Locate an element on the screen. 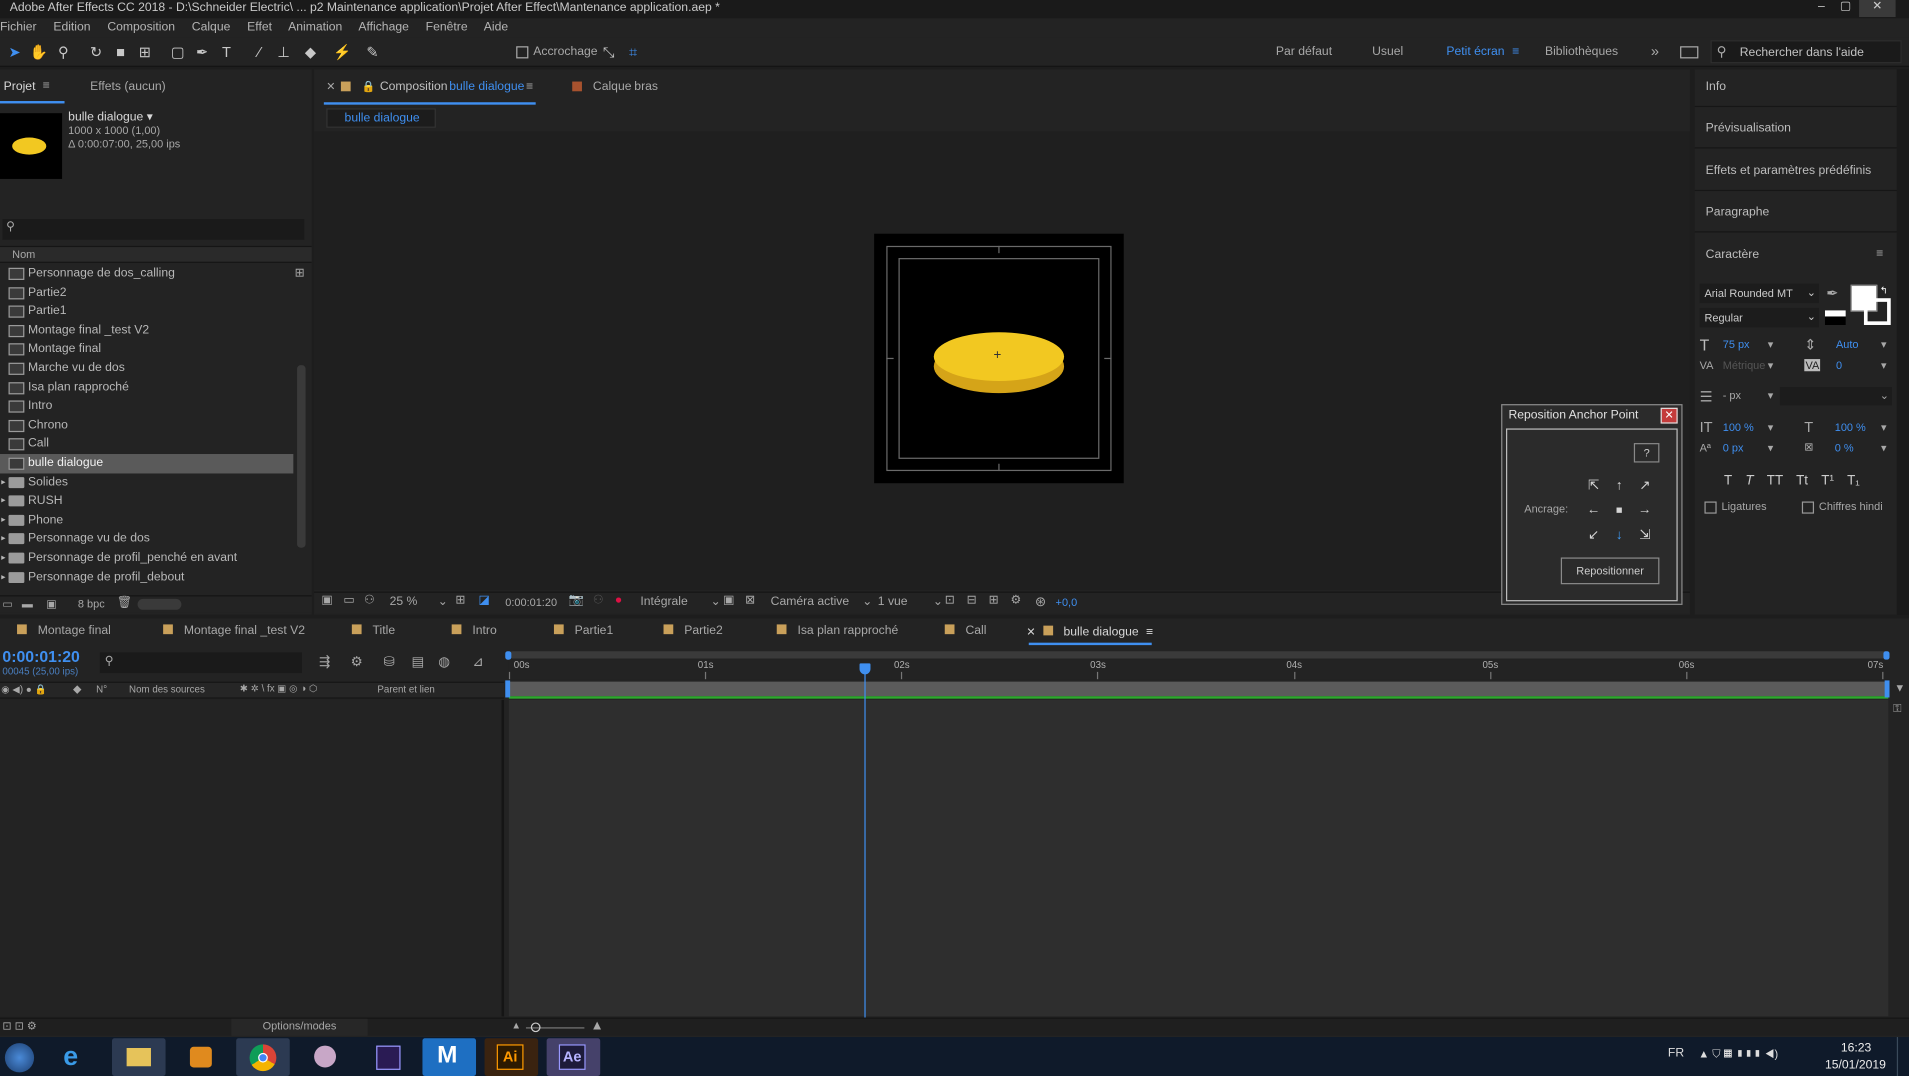  project-search-input: ⚲ is located at coordinates (153, 229).